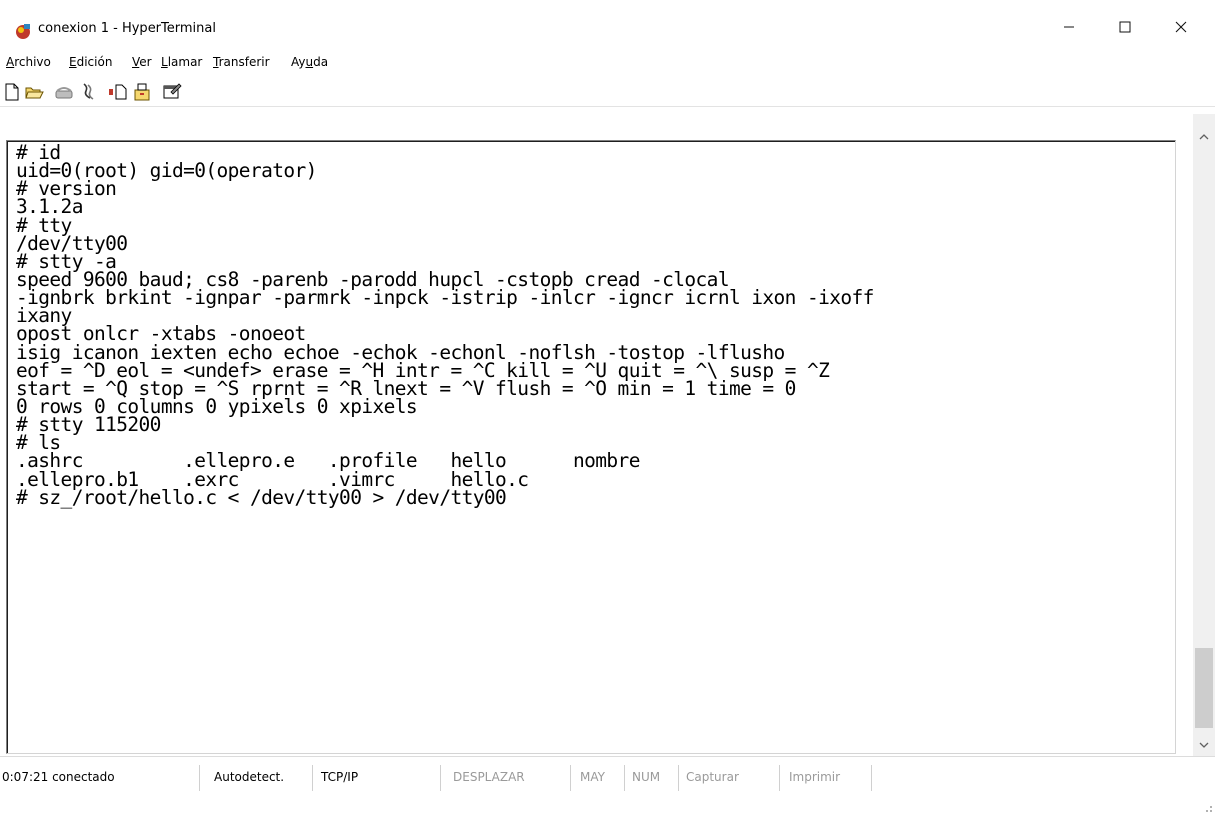 This screenshot has width=1215, height=815. I want to click on menu-edicion-accel: E, so click(73, 62).